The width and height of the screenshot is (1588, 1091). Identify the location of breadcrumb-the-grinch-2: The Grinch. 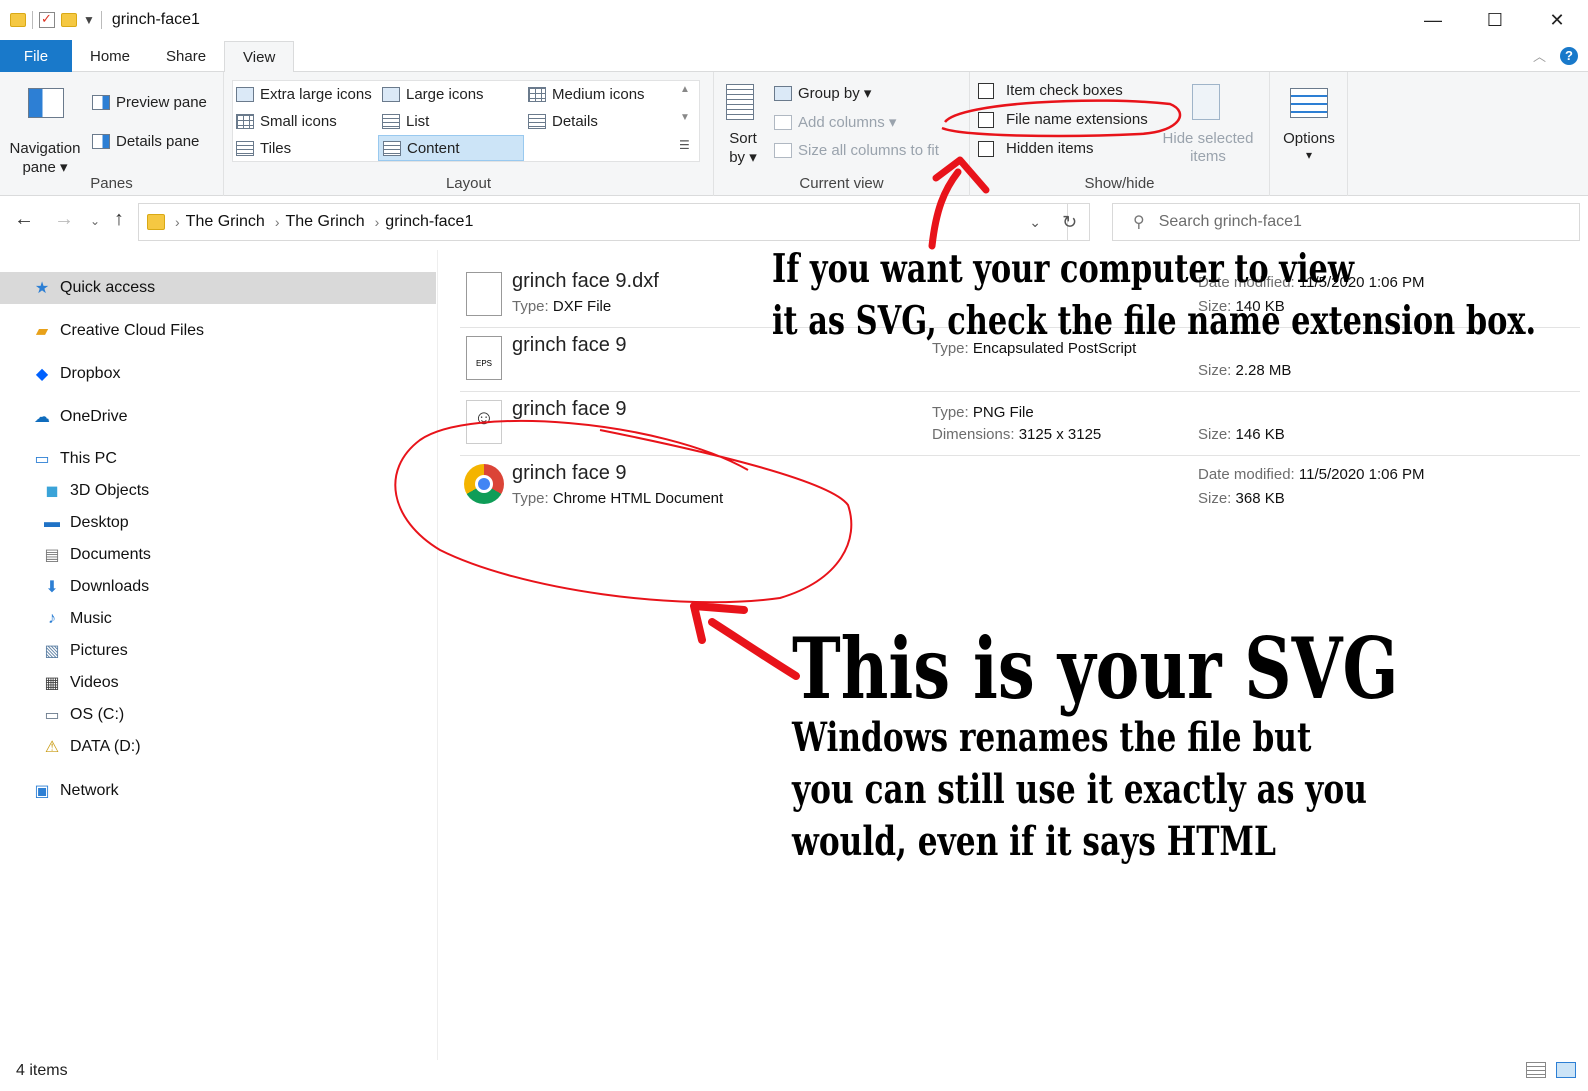
(324, 222).